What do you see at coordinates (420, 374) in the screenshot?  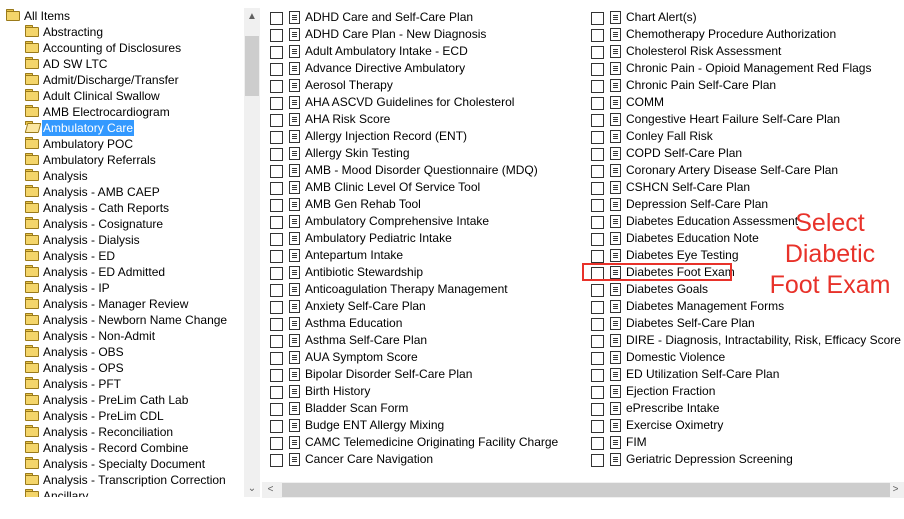 I see `form-list-item: Bipolar Disorder Self-Care Plan` at bounding box center [420, 374].